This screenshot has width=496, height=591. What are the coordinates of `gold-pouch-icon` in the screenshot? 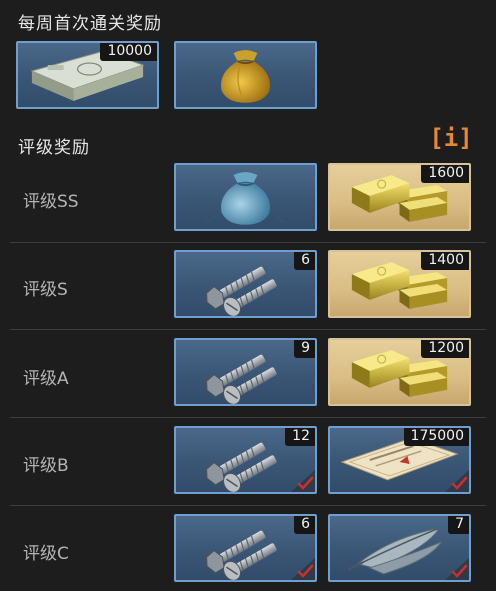 It's located at (245, 75).